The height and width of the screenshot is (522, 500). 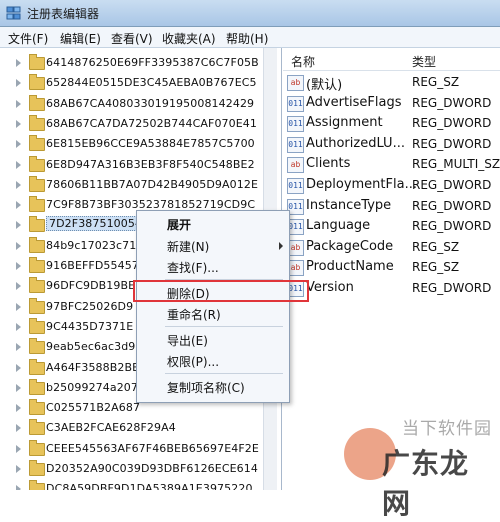 I want to click on tree-item-label: 6E815EB96CCE9A53884E7857C5700, so click(x=150, y=144).